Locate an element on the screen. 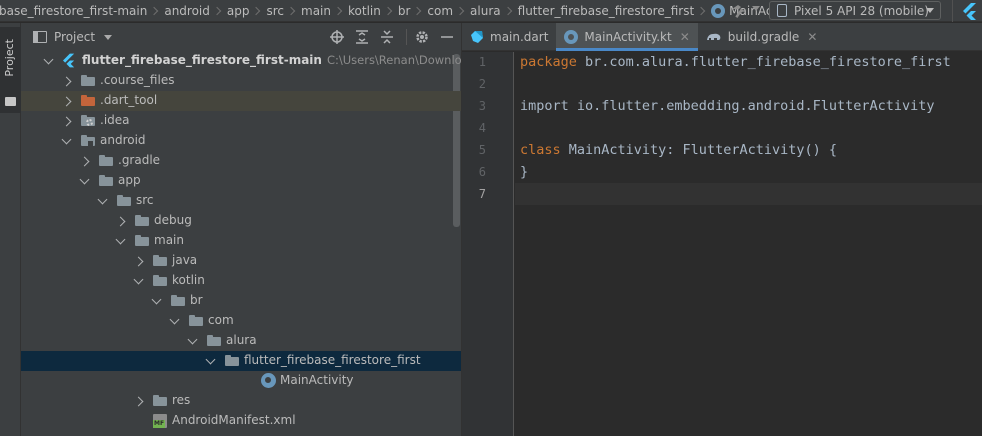 This screenshot has height=436, width=982. tree-item-label: alura is located at coordinates (241, 340).